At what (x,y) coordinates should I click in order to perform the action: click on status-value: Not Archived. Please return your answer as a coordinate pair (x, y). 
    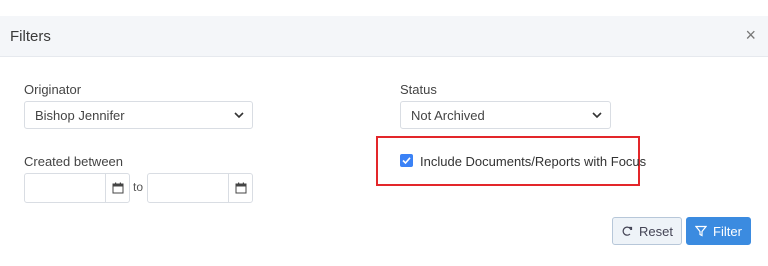
    Looking at the image, I should click on (448, 115).